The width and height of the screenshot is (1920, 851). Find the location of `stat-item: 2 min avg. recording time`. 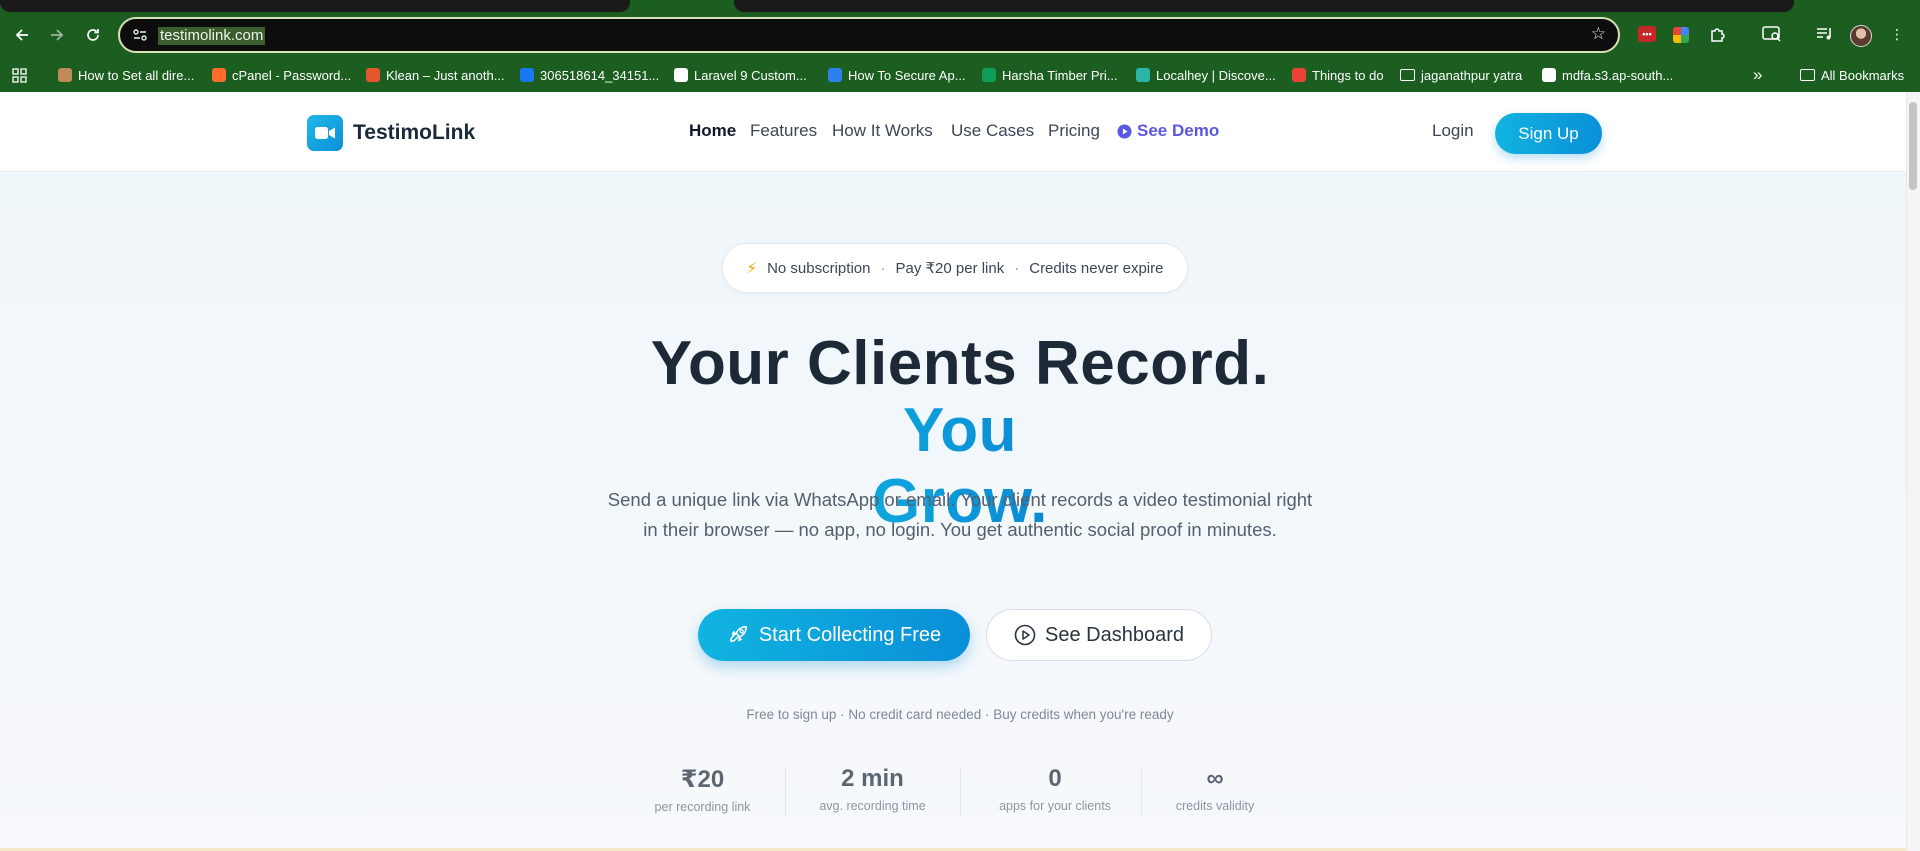

stat-item: 2 min avg. recording time is located at coordinates (872, 793).